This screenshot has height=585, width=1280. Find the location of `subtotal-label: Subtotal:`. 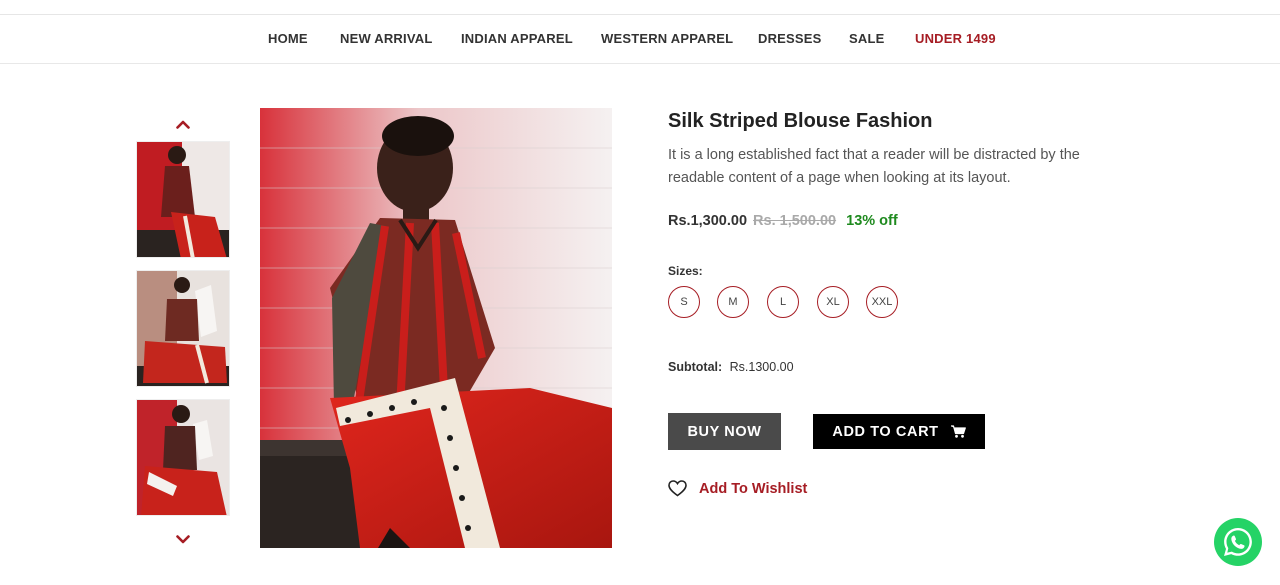

subtotal-label: Subtotal: is located at coordinates (695, 367).